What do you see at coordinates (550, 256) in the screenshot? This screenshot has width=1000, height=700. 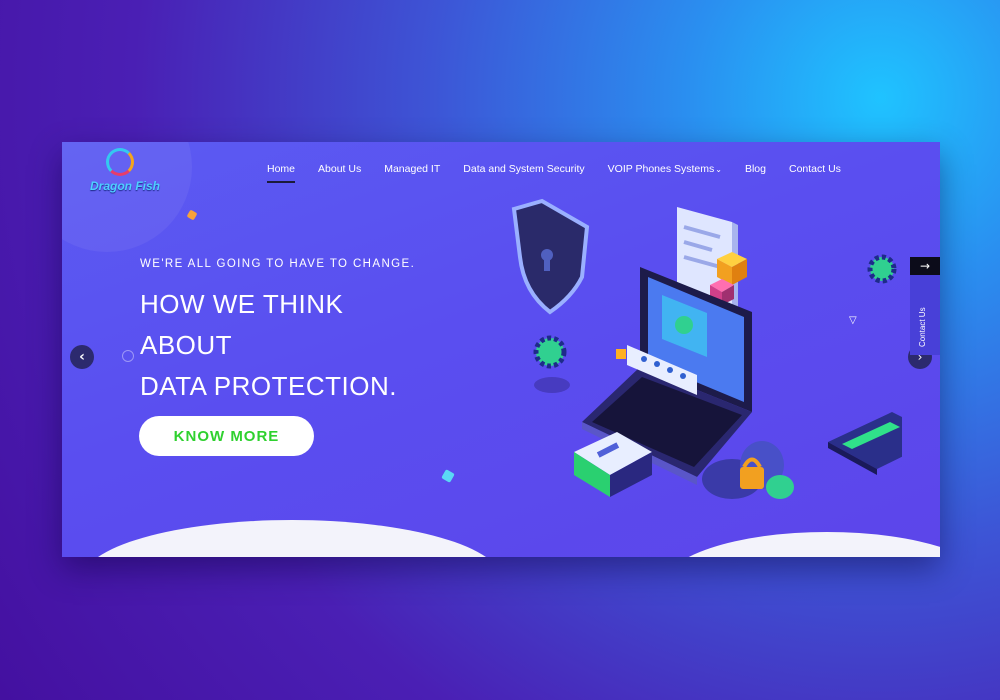 I see `shield-icon` at bounding box center [550, 256].